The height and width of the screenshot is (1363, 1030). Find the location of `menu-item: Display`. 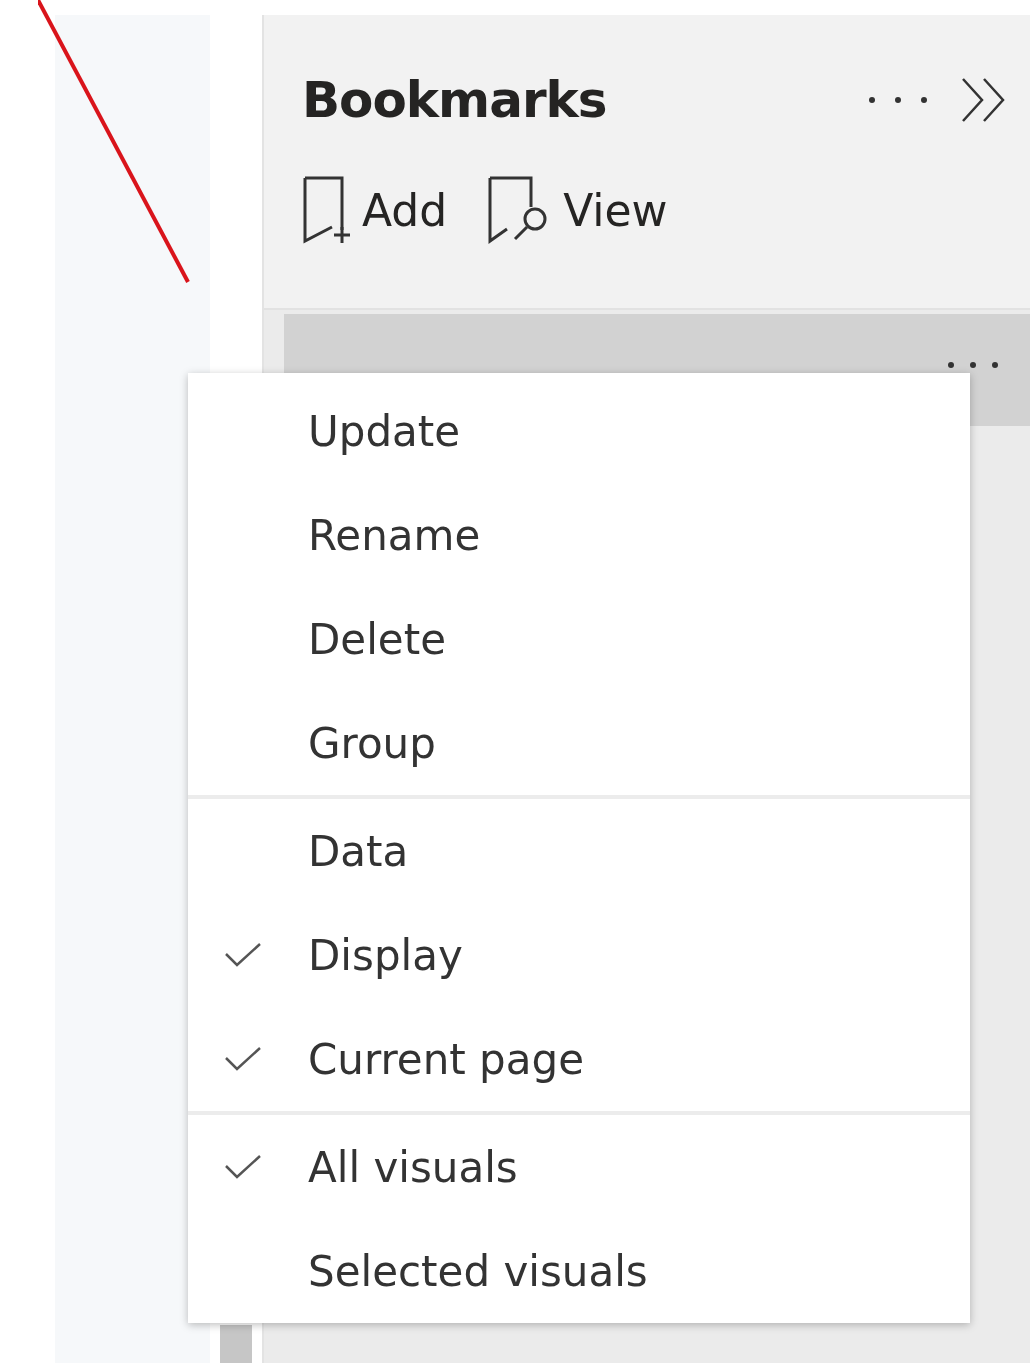

menu-item: Display is located at coordinates (579, 955).